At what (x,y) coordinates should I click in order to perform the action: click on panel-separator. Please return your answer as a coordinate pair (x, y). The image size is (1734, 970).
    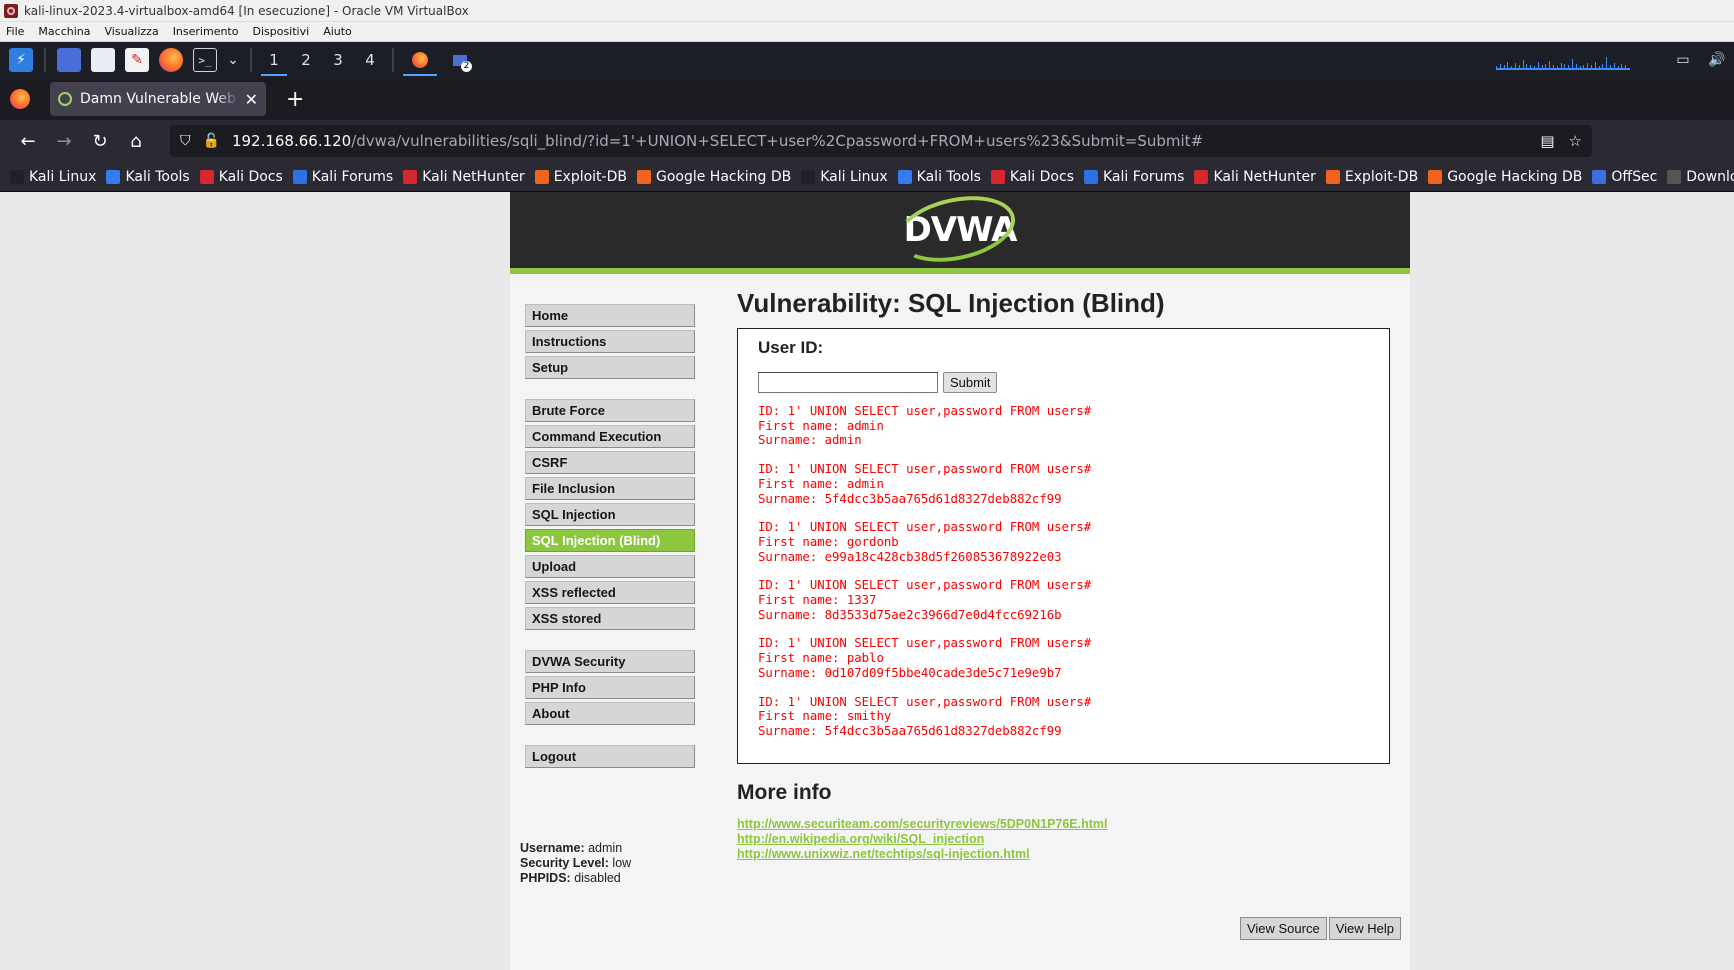
    Looking at the image, I should click on (45, 60).